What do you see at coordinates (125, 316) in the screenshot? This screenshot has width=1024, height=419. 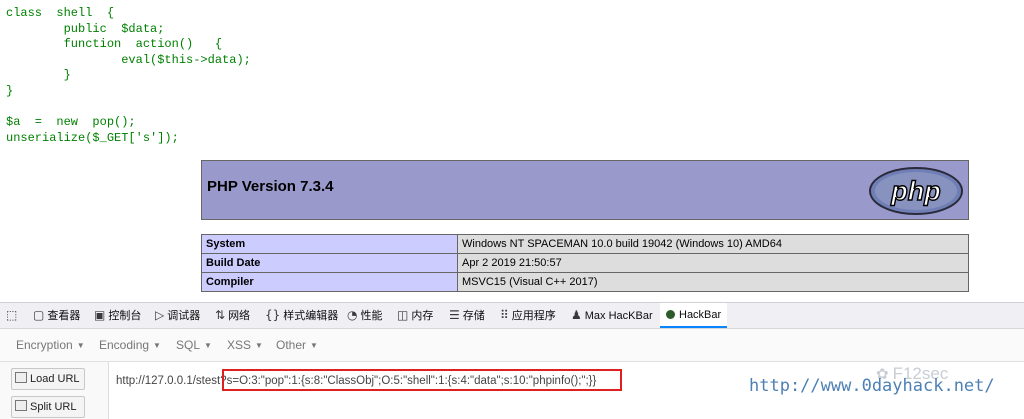 I see `tab-label: 控制台` at bounding box center [125, 316].